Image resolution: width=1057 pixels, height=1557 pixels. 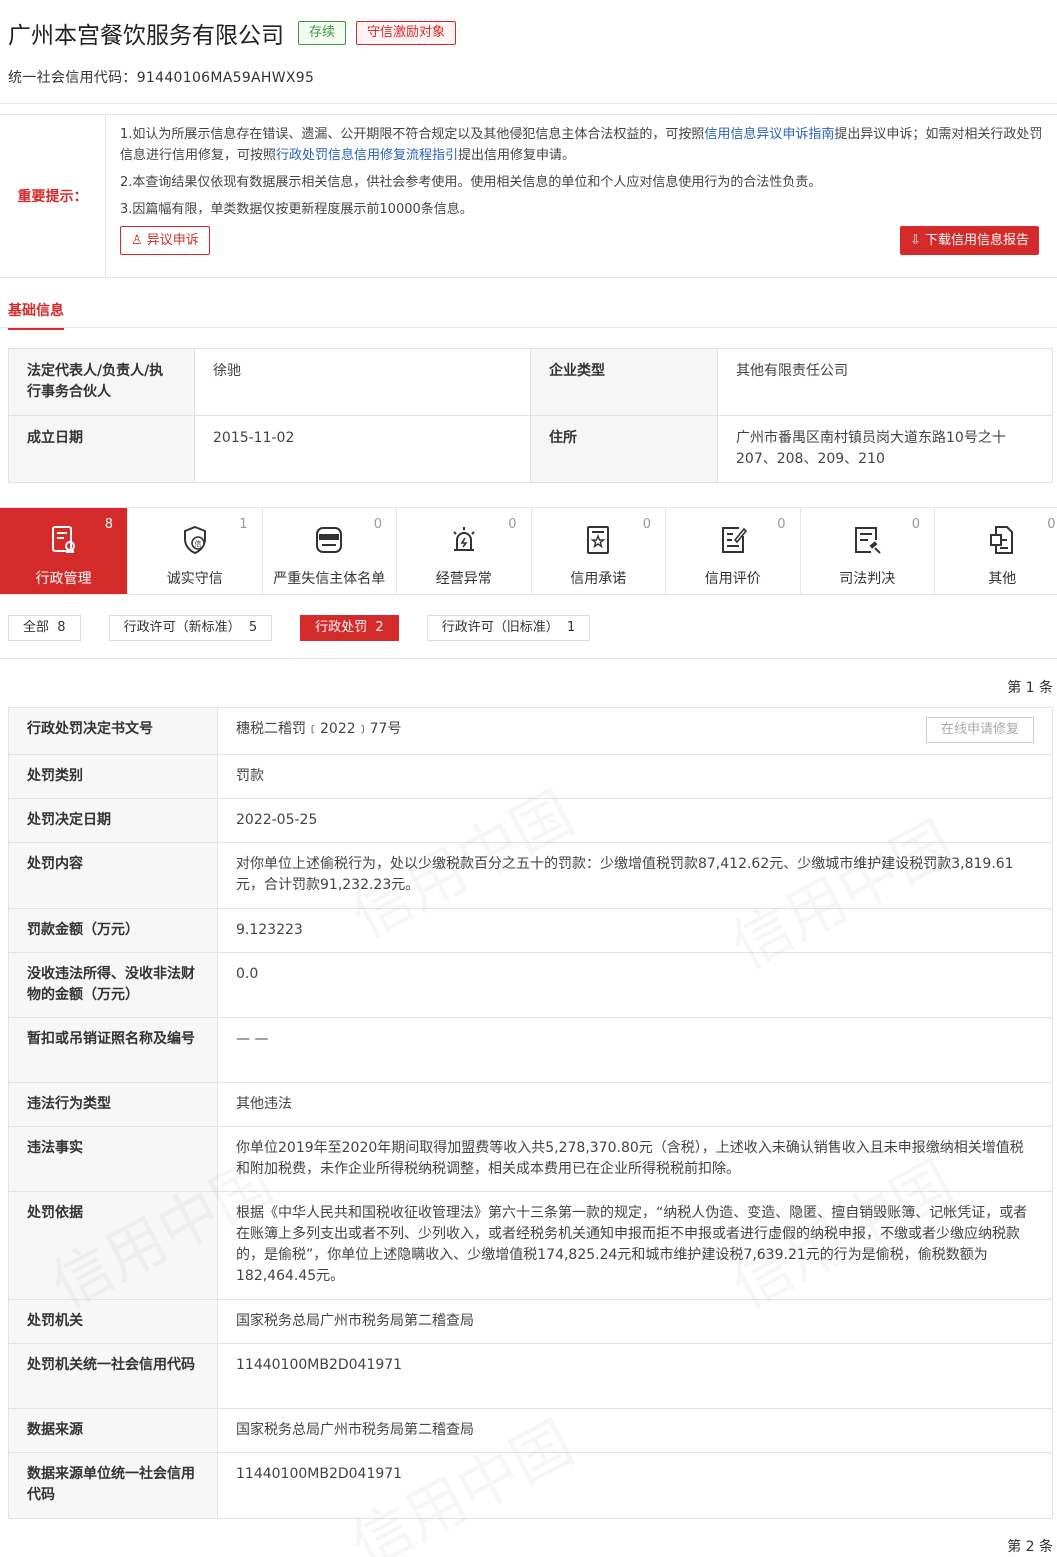 What do you see at coordinates (406, 33) in the screenshot?
I see `honor-badge: 守信激励对象` at bounding box center [406, 33].